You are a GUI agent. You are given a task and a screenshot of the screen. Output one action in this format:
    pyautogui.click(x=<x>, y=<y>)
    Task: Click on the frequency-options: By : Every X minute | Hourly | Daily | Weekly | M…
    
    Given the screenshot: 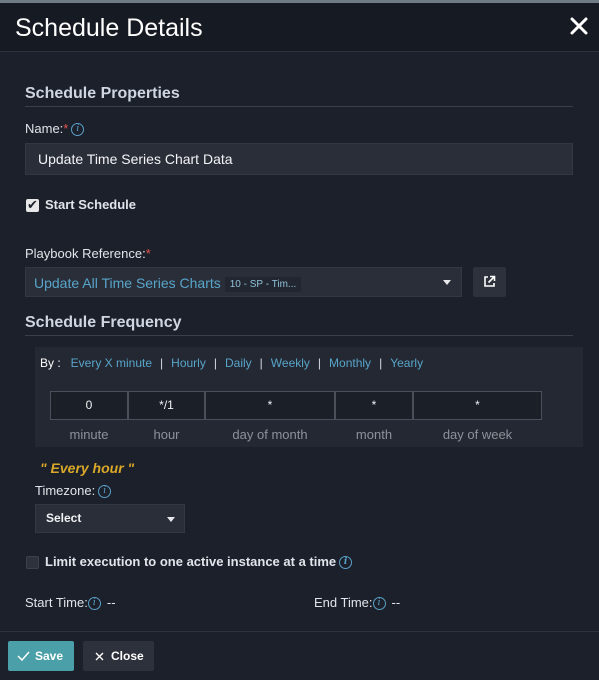 What is the action you would take?
    pyautogui.click(x=231, y=363)
    